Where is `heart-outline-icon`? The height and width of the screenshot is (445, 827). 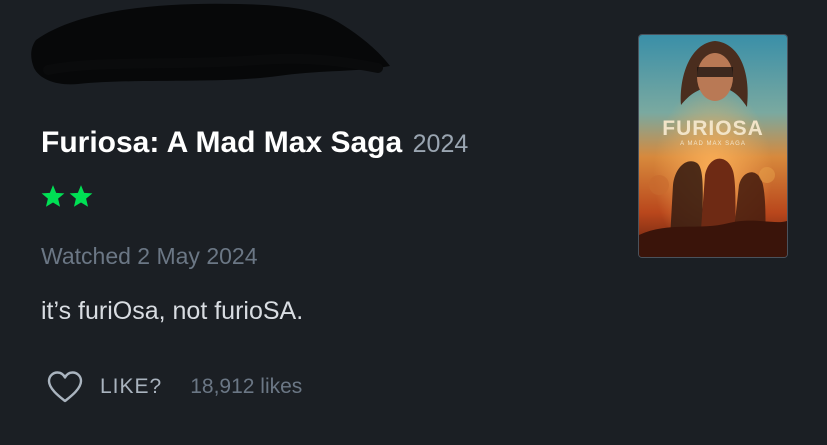 heart-outline-icon is located at coordinates (65, 387).